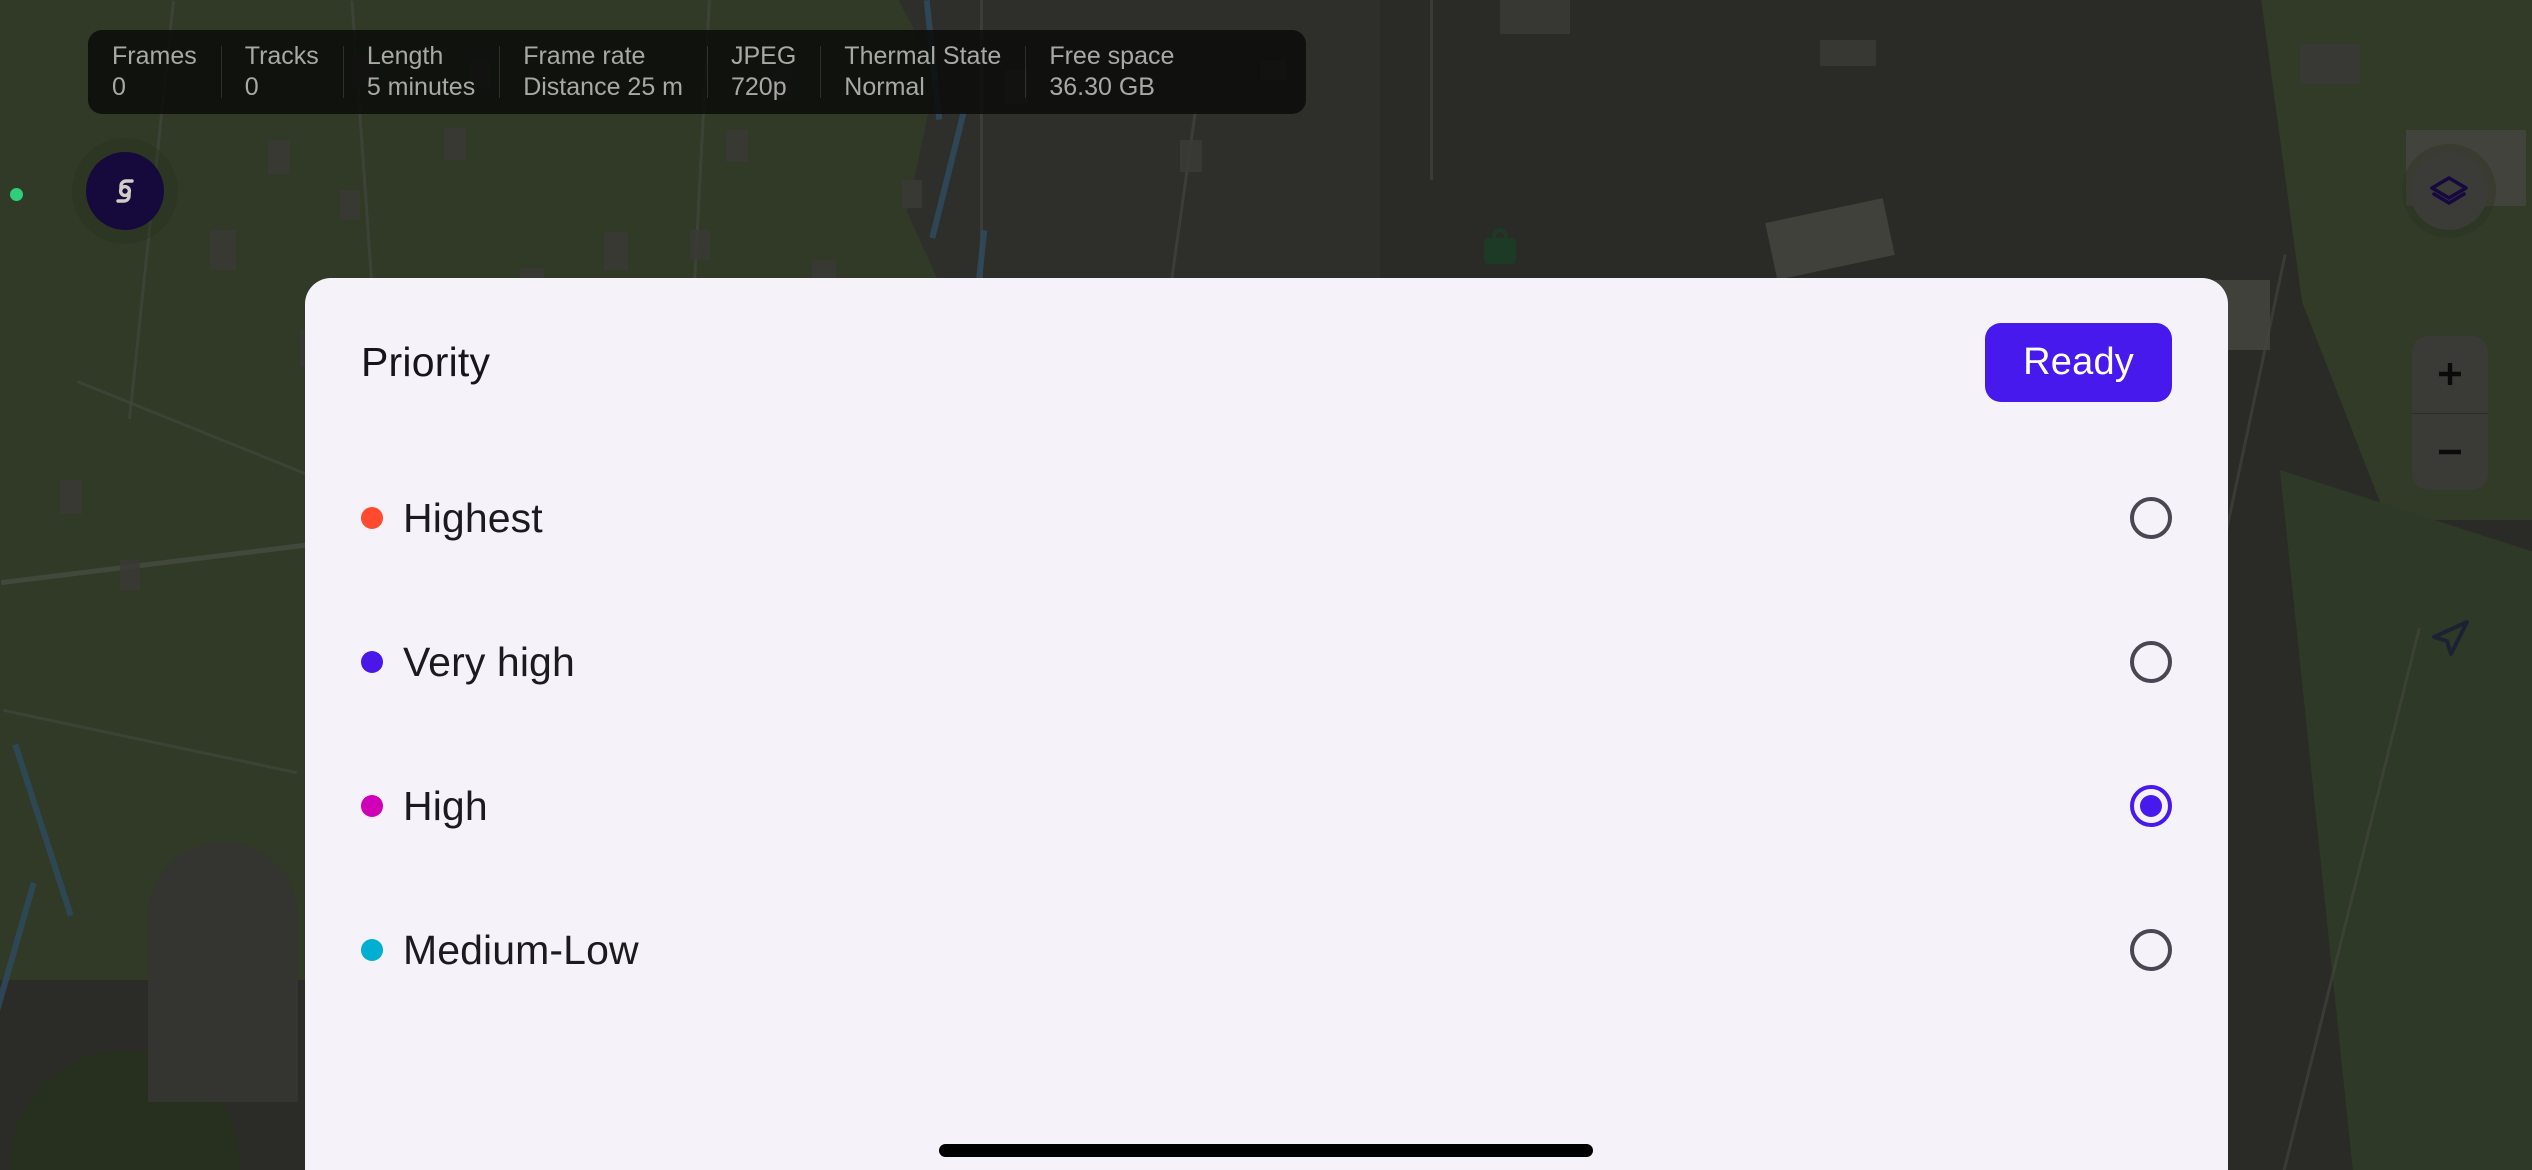 The width and height of the screenshot is (2532, 1170). I want to click on stat-value: Normal, so click(884, 87).